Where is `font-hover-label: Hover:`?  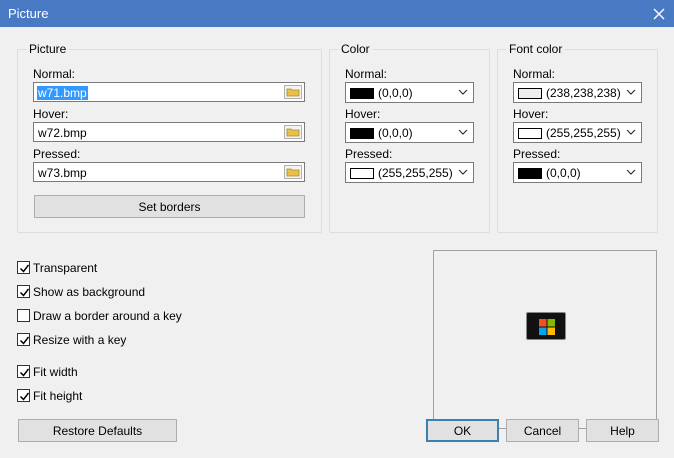 font-hover-label: Hover: is located at coordinates (531, 114).